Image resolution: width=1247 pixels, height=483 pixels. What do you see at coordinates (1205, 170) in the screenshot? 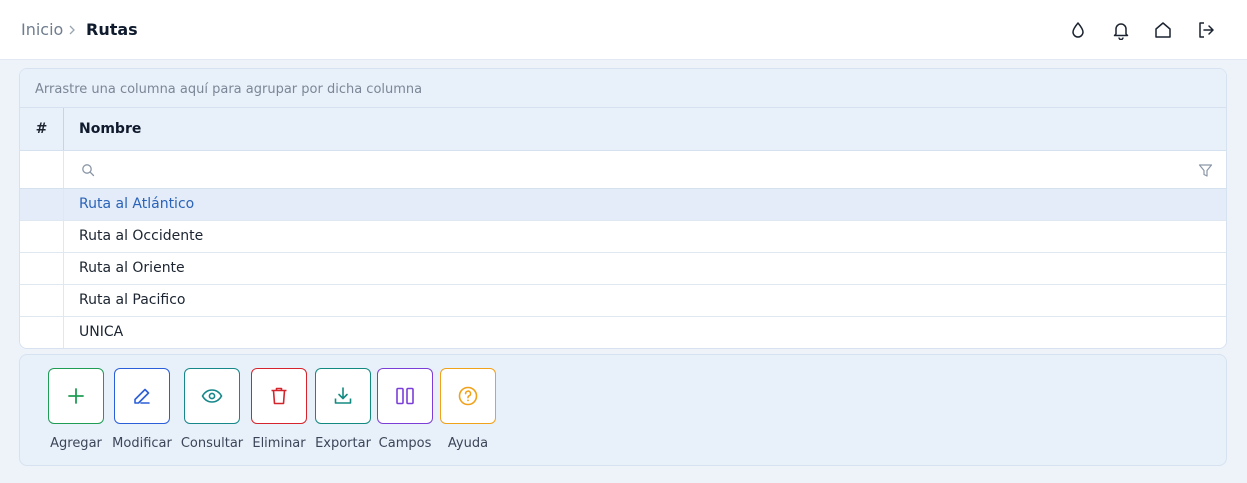
I see `filter-icon` at bounding box center [1205, 170].